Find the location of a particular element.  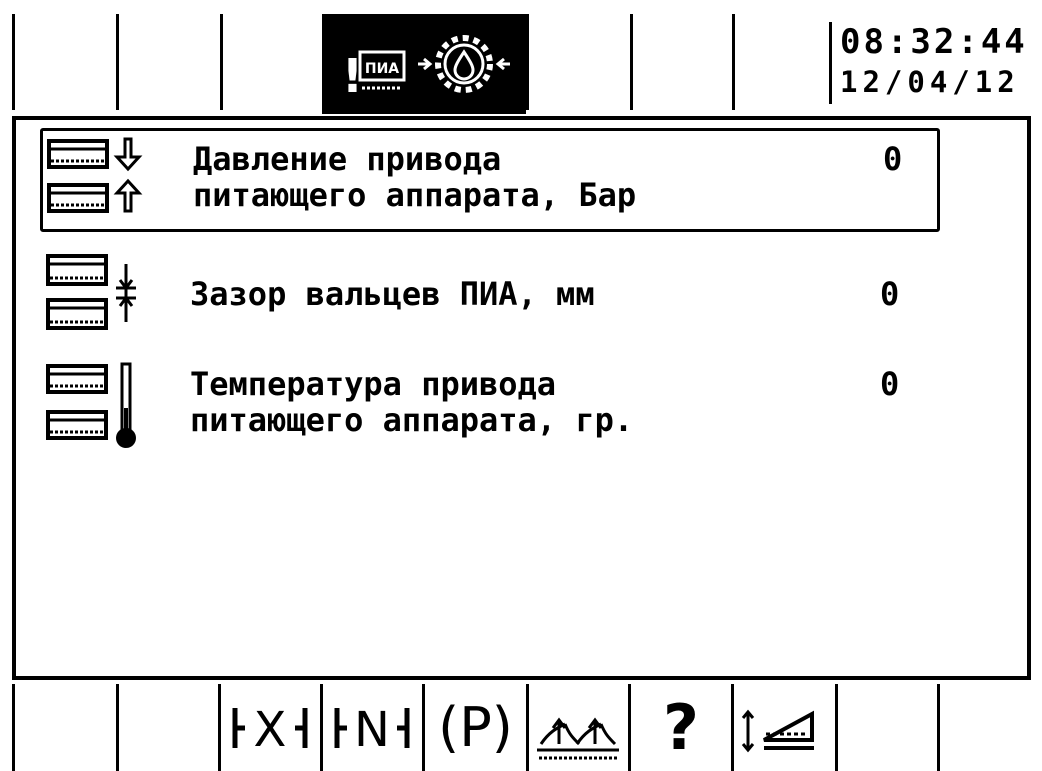

crop-softkey is located at coordinates (578, 727).